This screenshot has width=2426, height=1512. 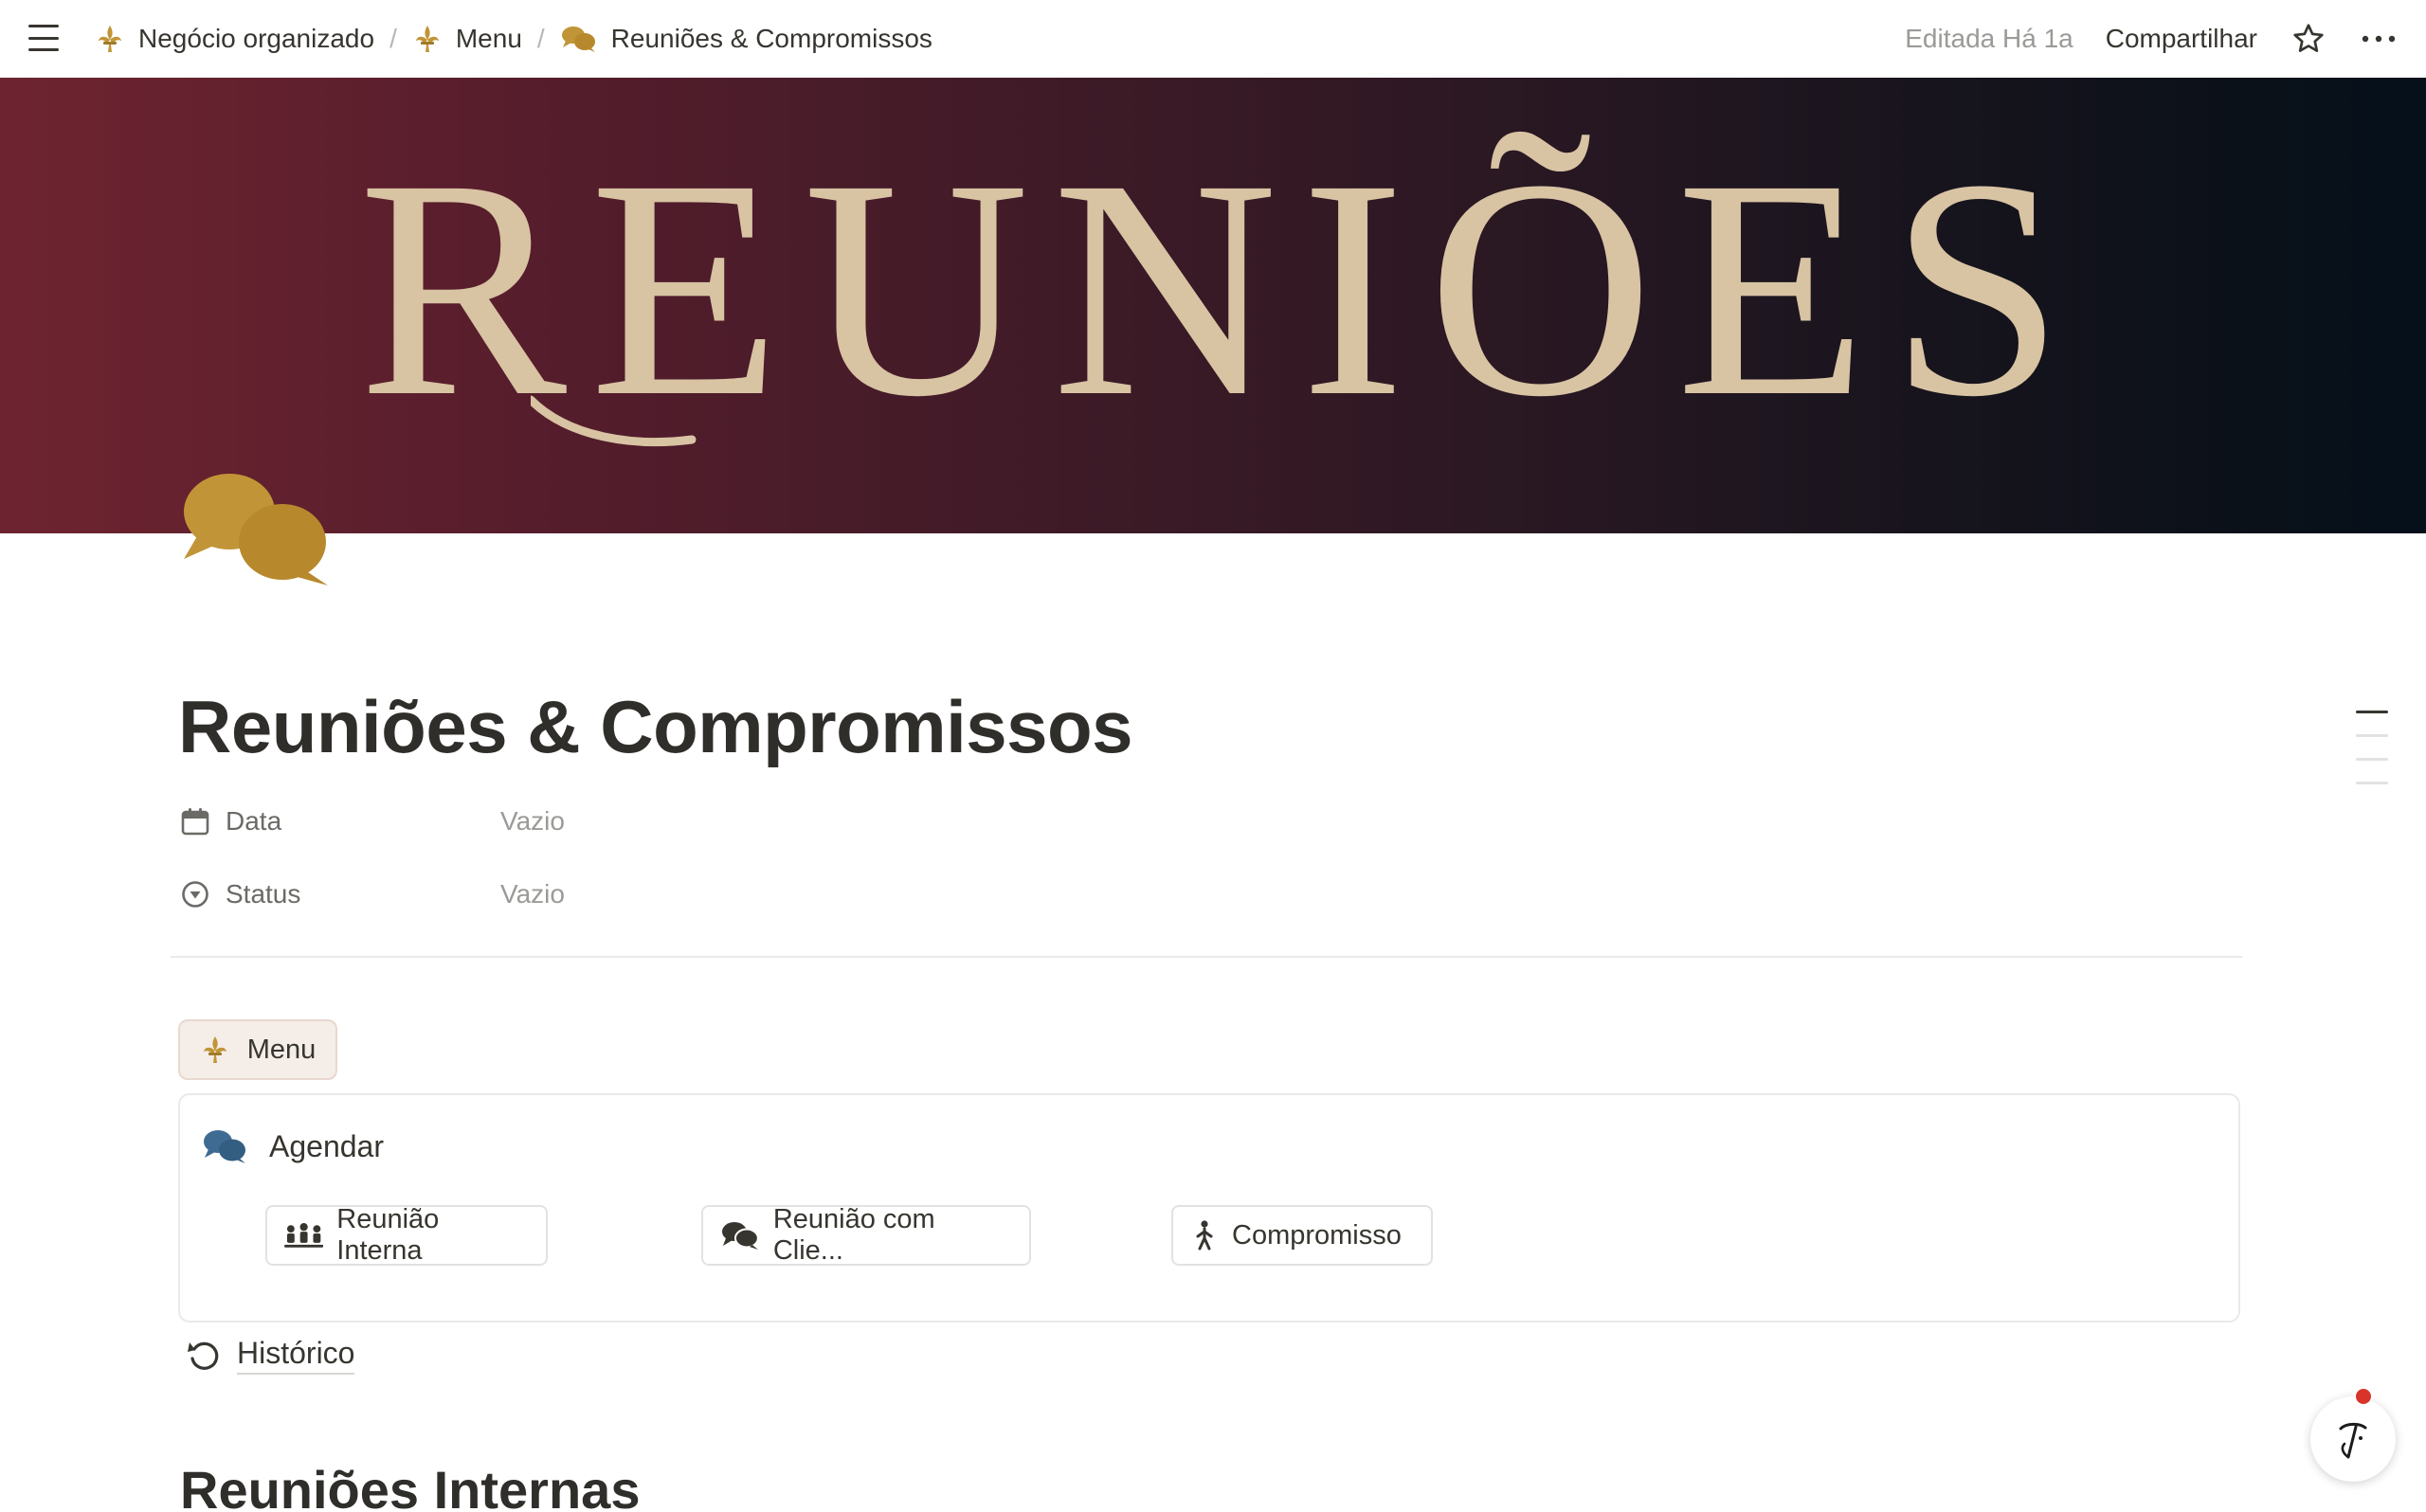 I want to click on reuniao-interna-button: Reunião Interna, so click(x=406, y=1235).